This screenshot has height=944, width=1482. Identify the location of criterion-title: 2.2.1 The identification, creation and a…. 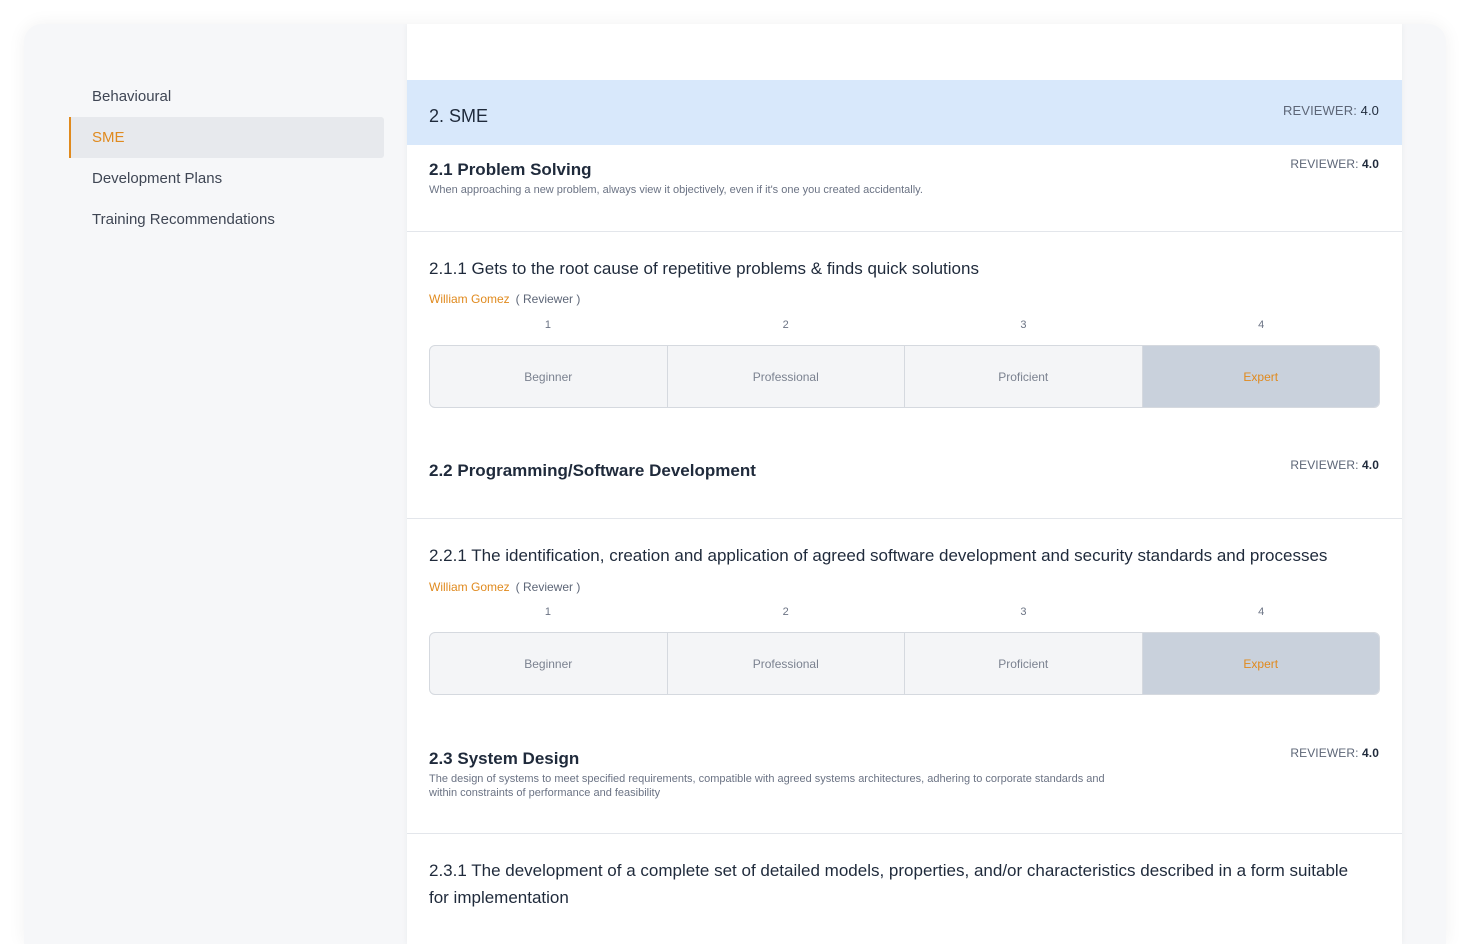
(878, 555).